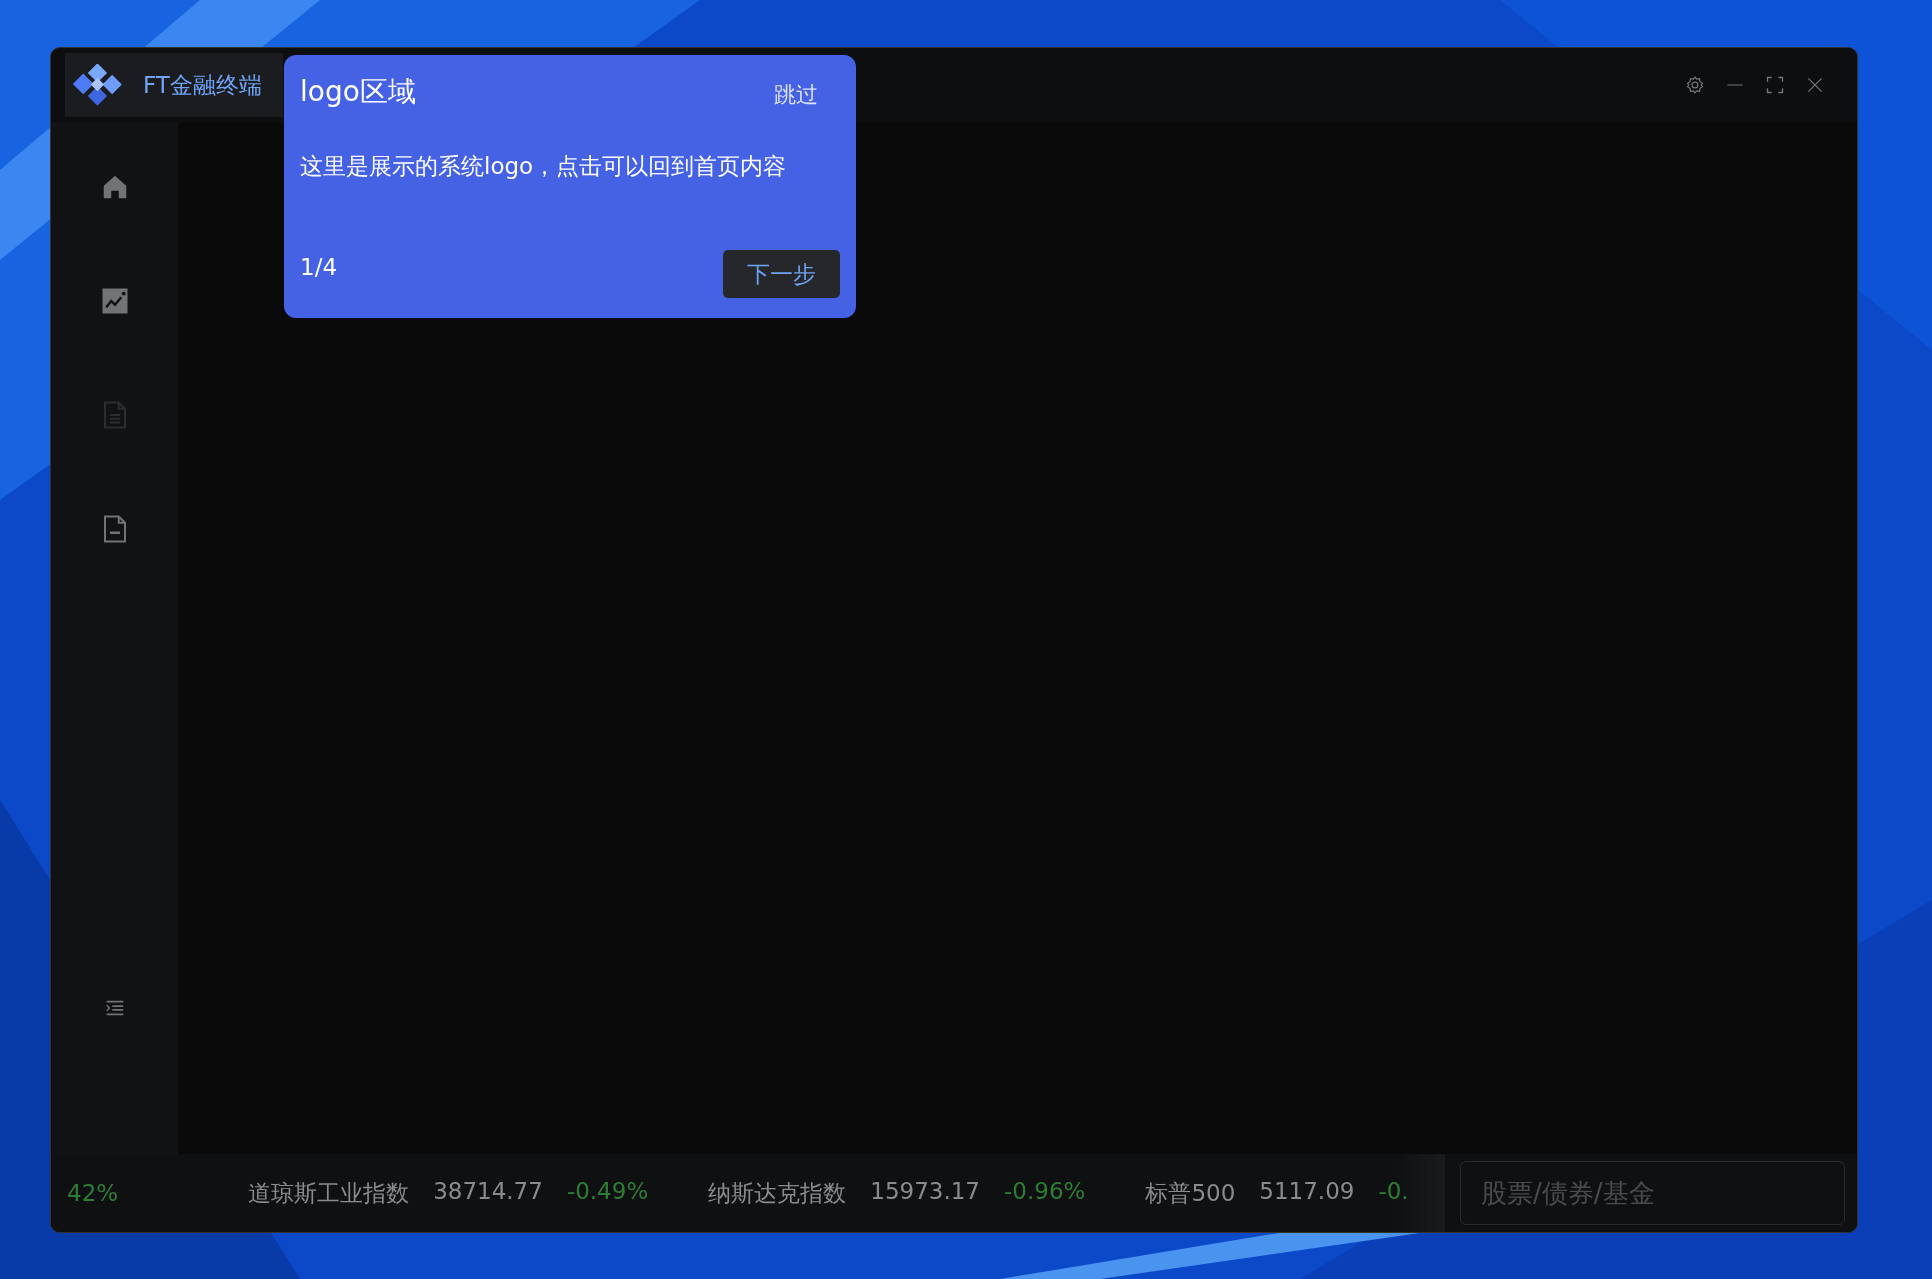  What do you see at coordinates (796, 95) in the screenshot?
I see `skip-link: 跳过` at bounding box center [796, 95].